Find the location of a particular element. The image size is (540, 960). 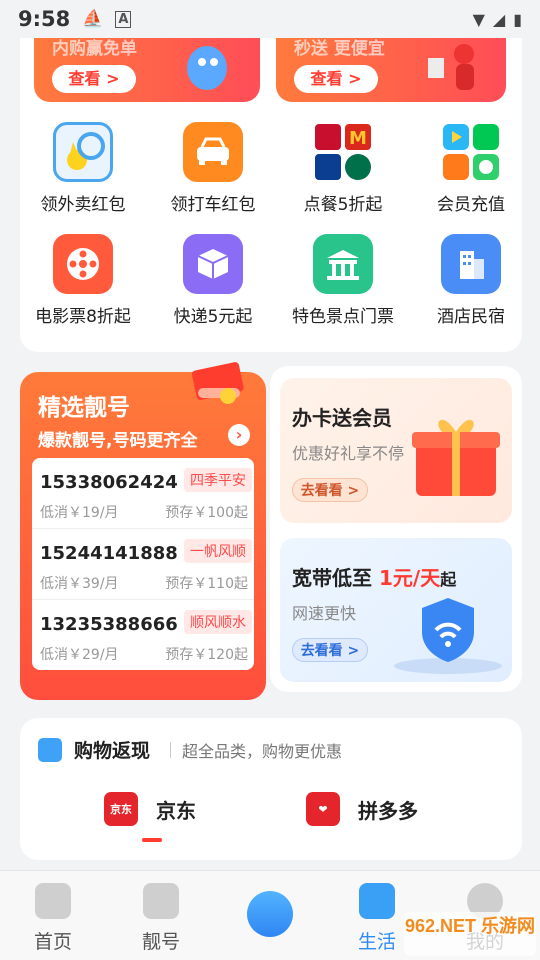

jd-logo-text: 京东 is located at coordinates (121, 809).